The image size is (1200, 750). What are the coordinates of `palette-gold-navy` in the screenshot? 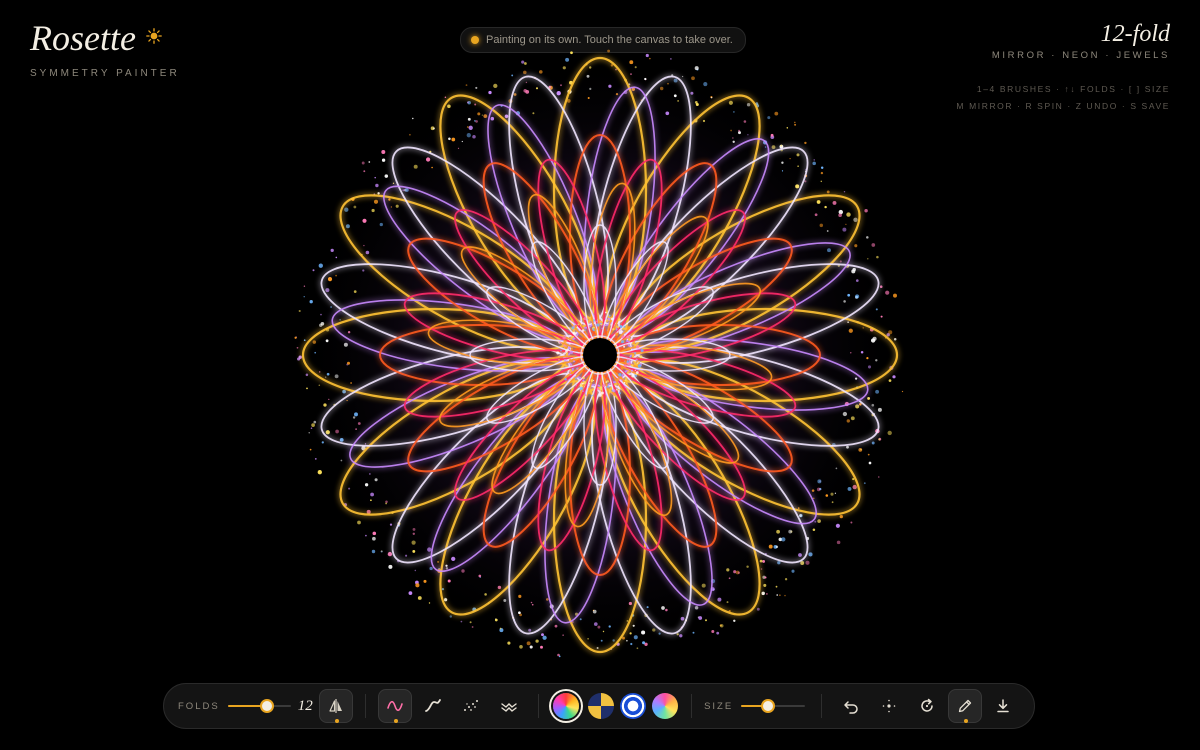 It's located at (601, 706).